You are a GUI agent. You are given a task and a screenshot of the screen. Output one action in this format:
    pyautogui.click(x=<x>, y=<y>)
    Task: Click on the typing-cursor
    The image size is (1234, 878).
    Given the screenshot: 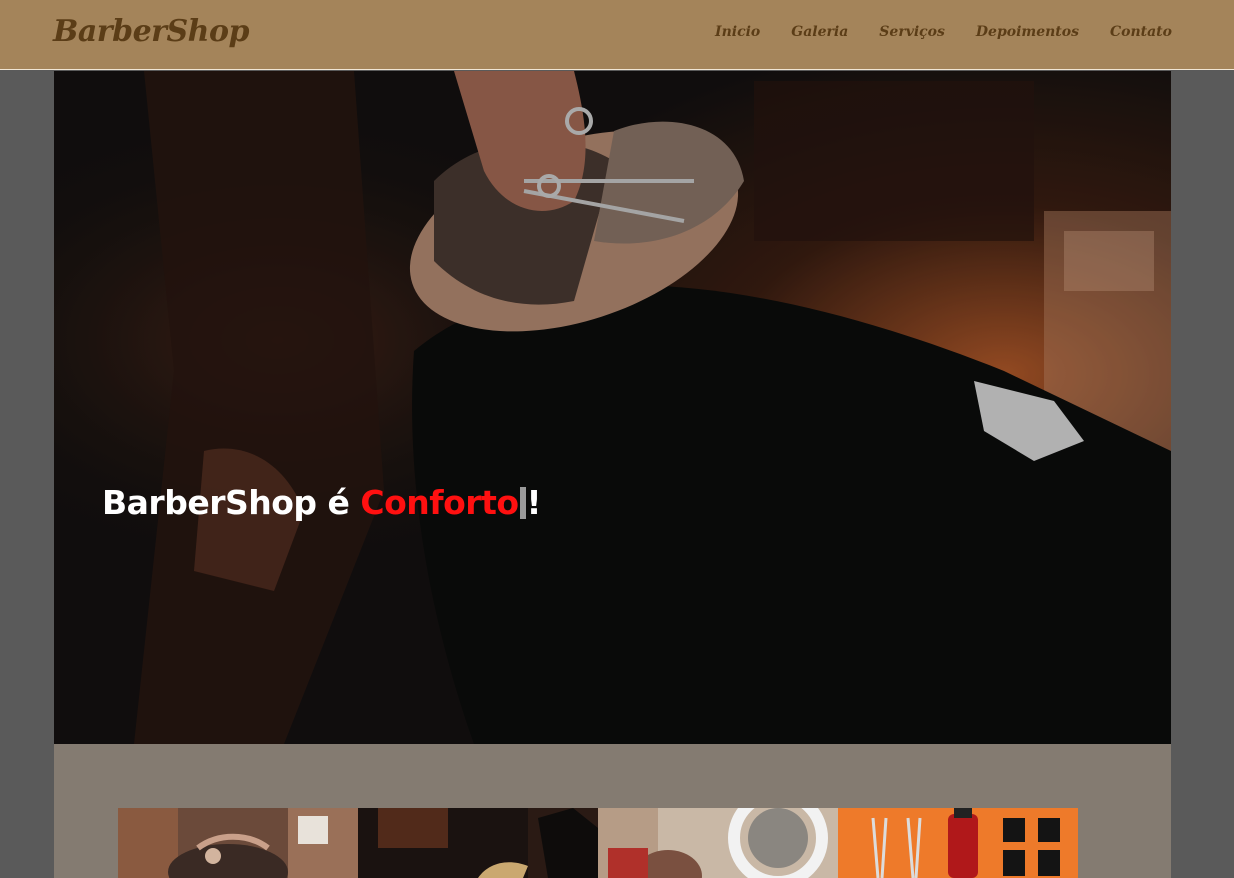 What is the action you would take?
    pyautogui.click(x=522, y=503)
    